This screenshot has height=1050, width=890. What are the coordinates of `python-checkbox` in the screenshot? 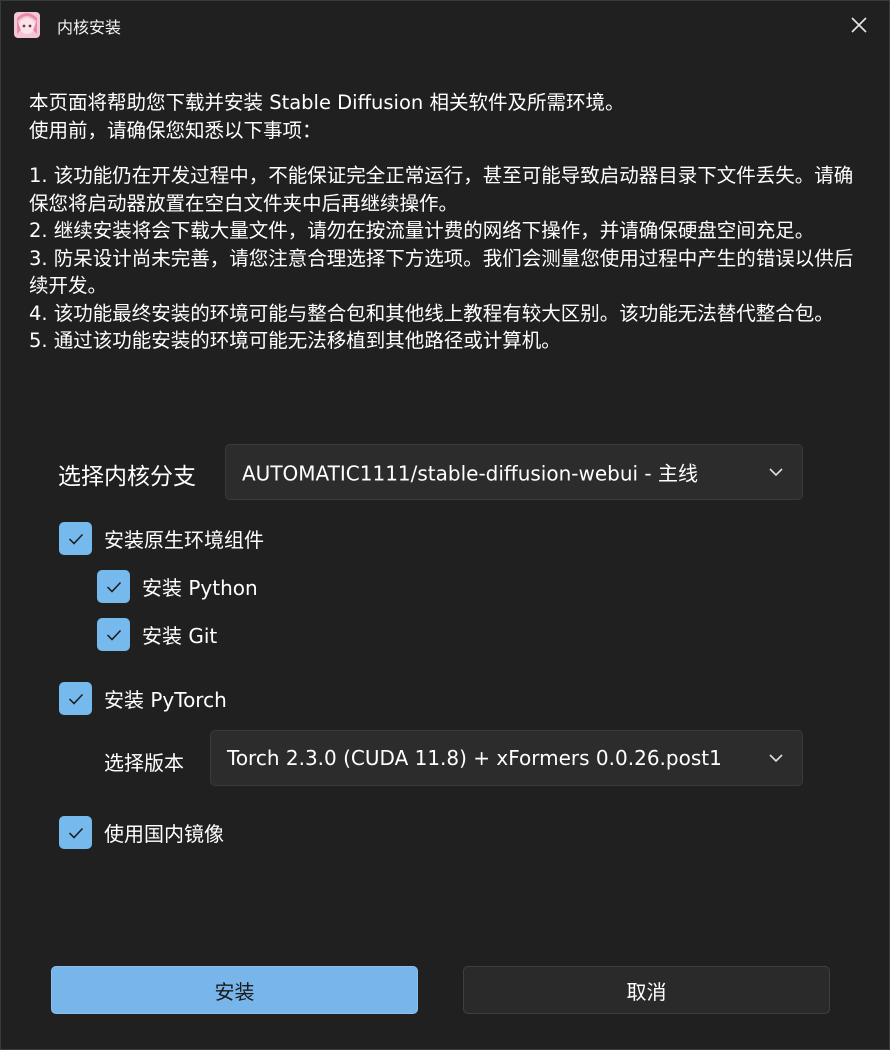 It's located at (113, 586).